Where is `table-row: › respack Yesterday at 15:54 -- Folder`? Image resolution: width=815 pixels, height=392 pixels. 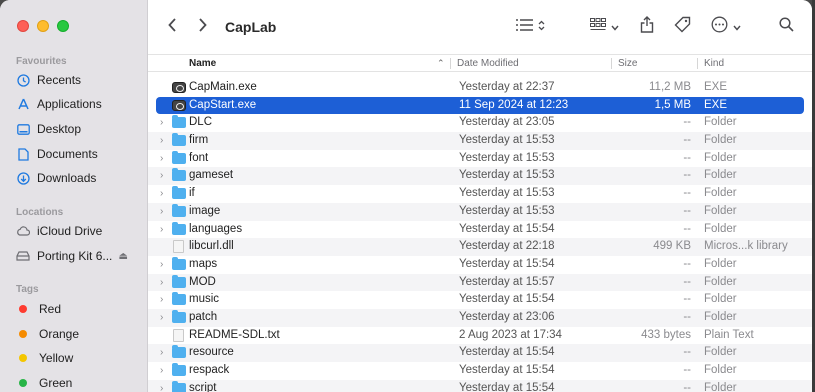 table-row: › respack Yesterday at 15:54 -- Folder is located at coordinates (480, 371).